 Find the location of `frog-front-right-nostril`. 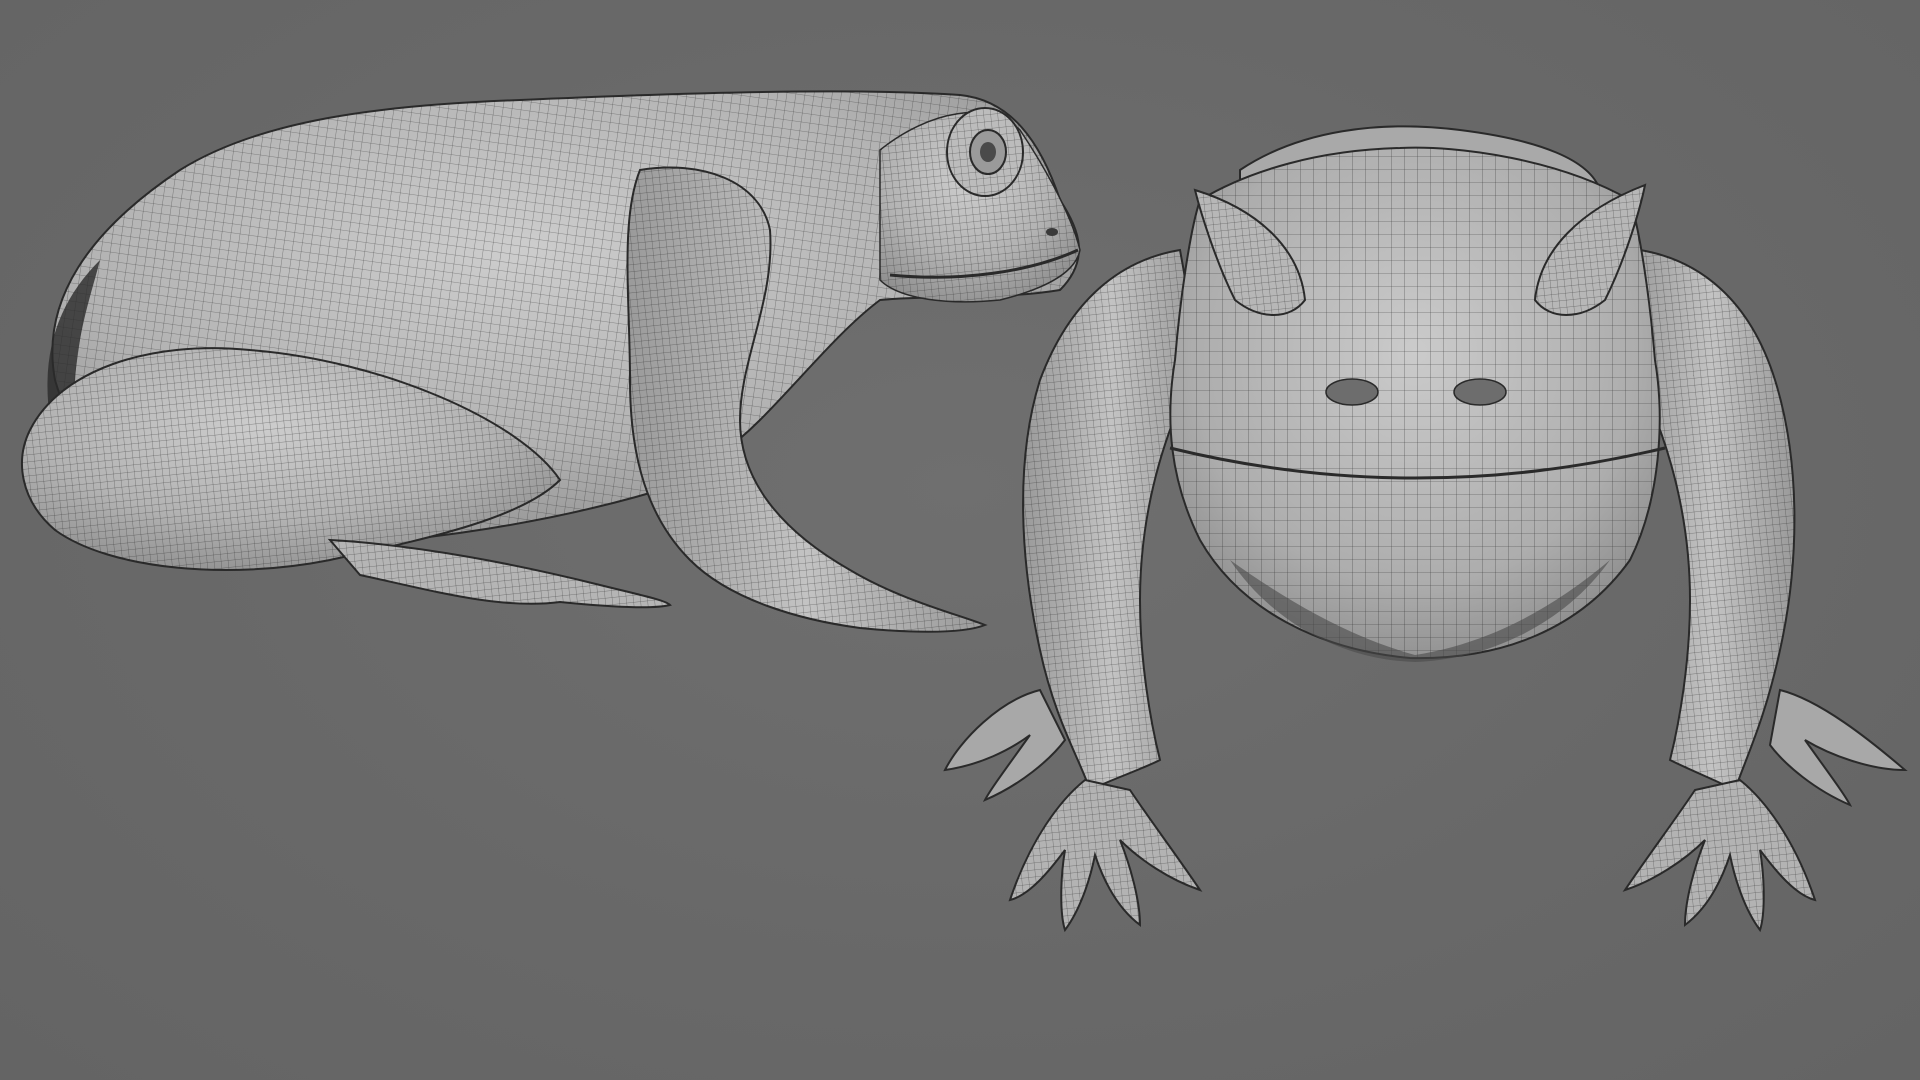

frog-front-right-nostril is located at coordinates (1480, 392).